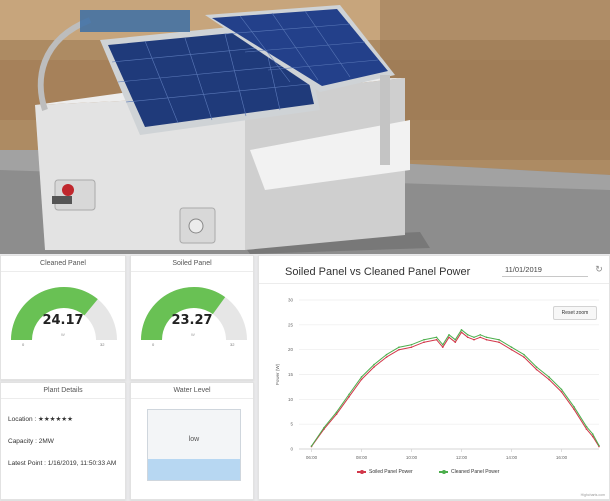 This screenshot has width=610, height=501. Describe the element at coordinates (475, 472) in the screenshot. I see `legend-cleaned-label: Cleaned Panel Power` at that location.